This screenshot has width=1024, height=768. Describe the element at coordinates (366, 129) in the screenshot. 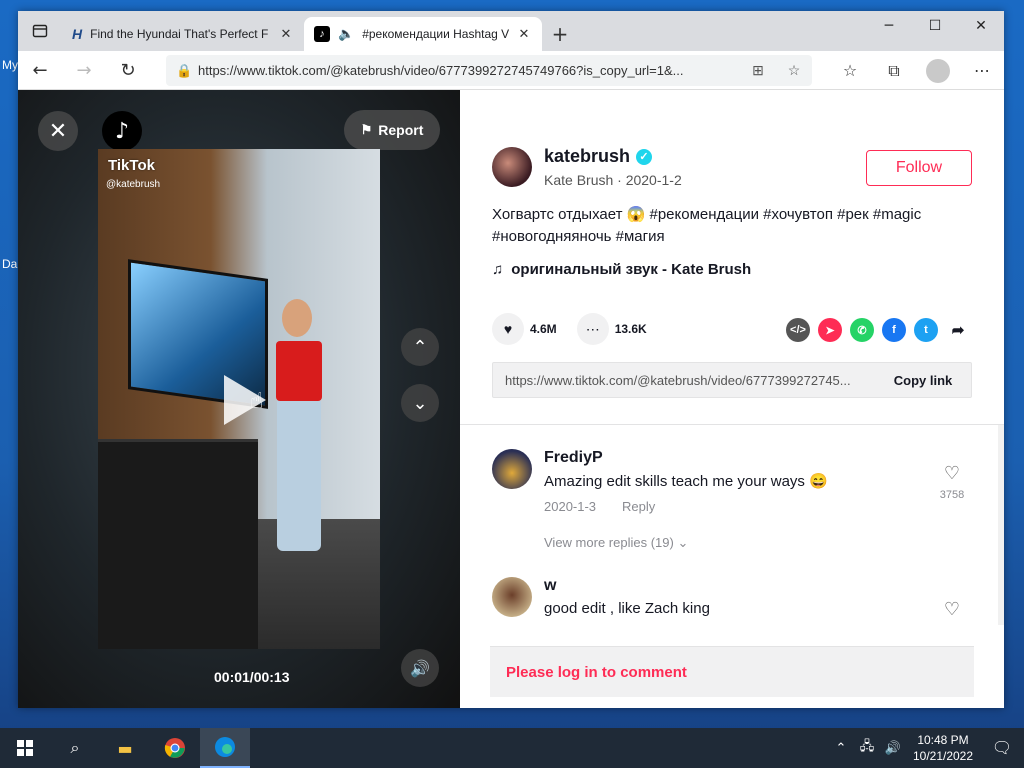

I see `flag-icon: ⚑` at that location.